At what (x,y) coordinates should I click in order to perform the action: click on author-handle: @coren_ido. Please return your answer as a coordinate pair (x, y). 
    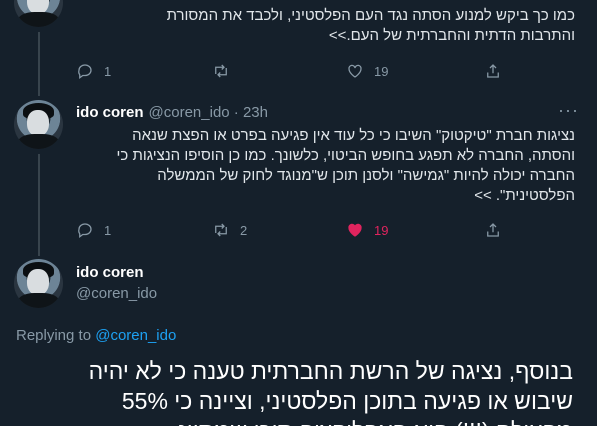
    Looking at the image, I should click on (116, 293).